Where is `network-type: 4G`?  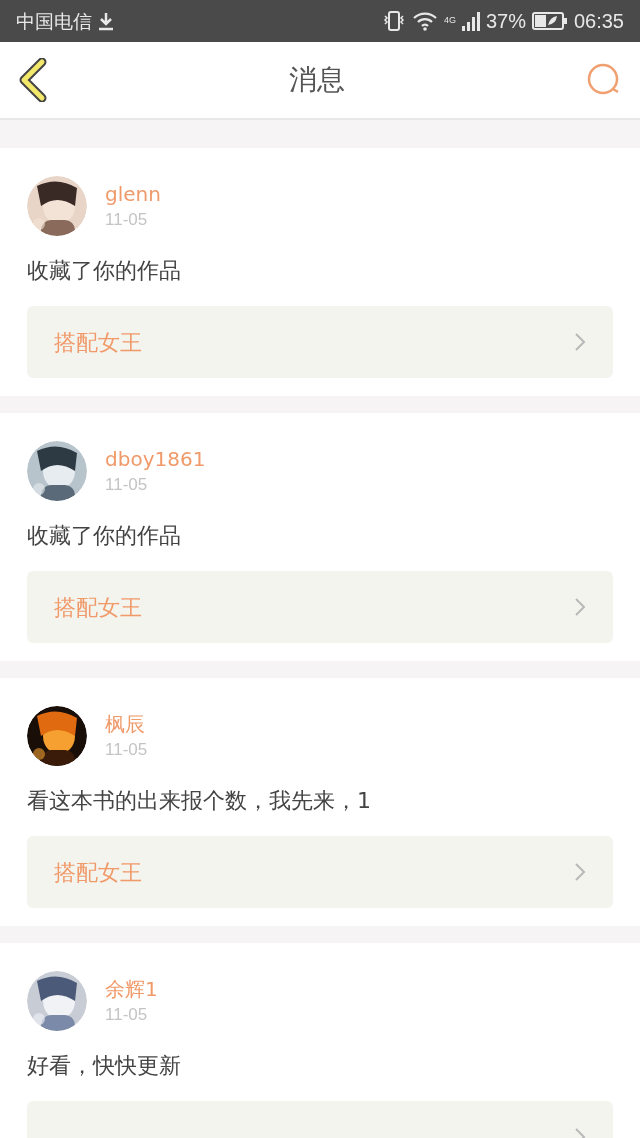
network-type: 4G is located at coordinates (449, 20).